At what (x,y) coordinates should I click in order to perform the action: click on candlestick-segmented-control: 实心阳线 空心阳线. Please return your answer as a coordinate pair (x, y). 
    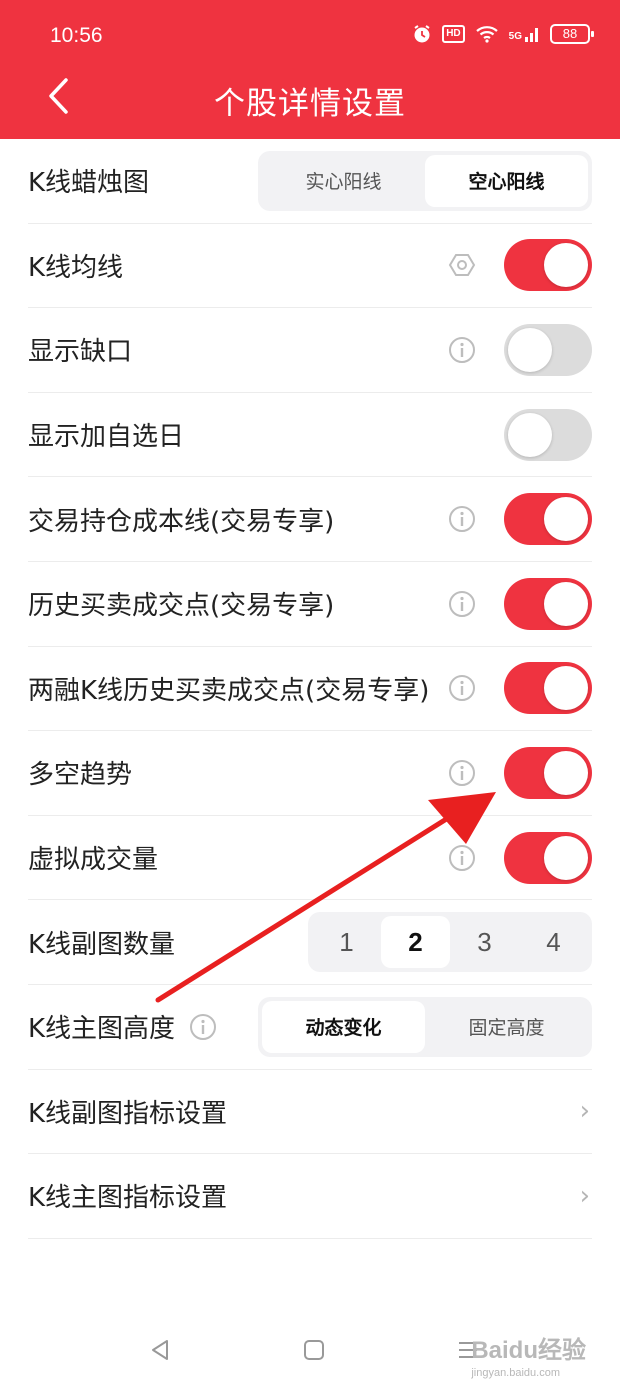
    Looking at the image, I should click on (425, 180).